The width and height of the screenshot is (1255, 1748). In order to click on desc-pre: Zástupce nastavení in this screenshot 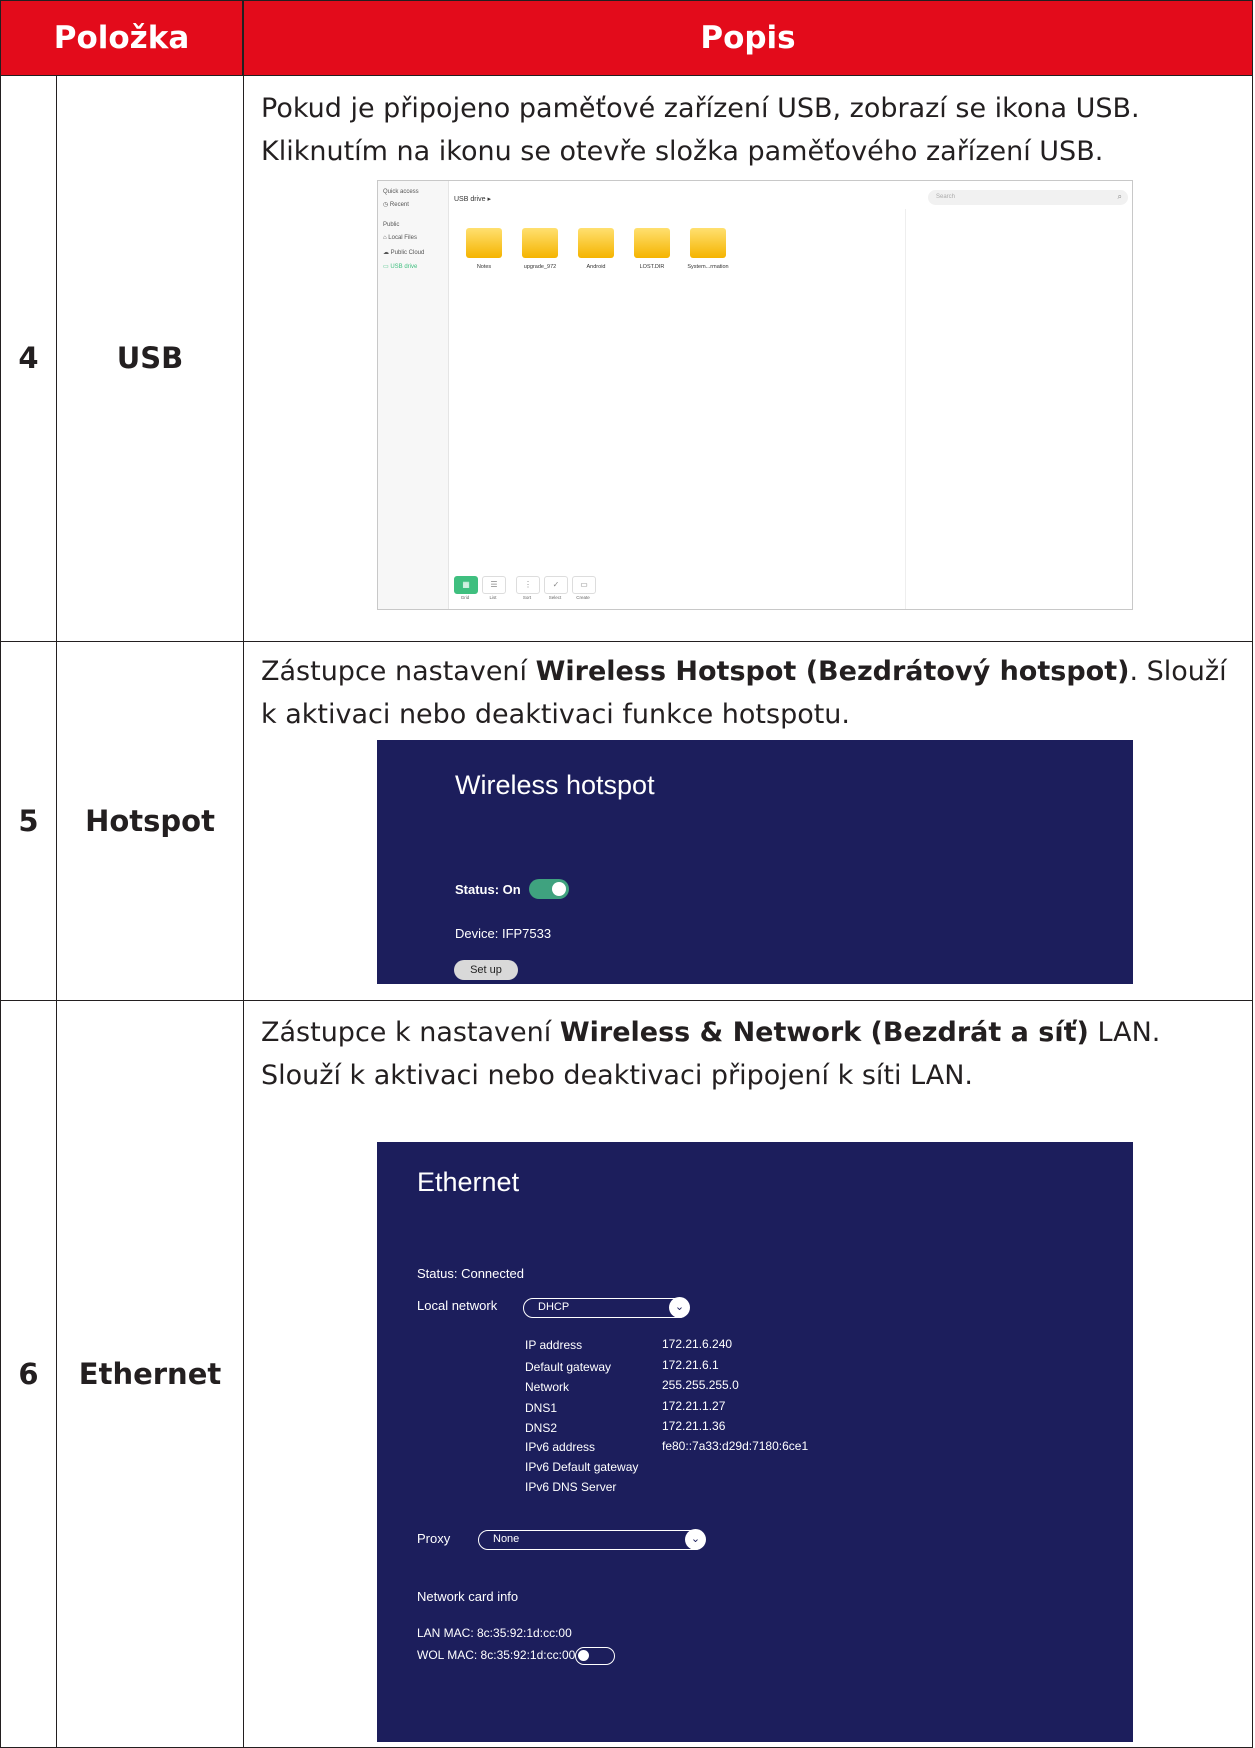, I will do `click(398, 671)`.